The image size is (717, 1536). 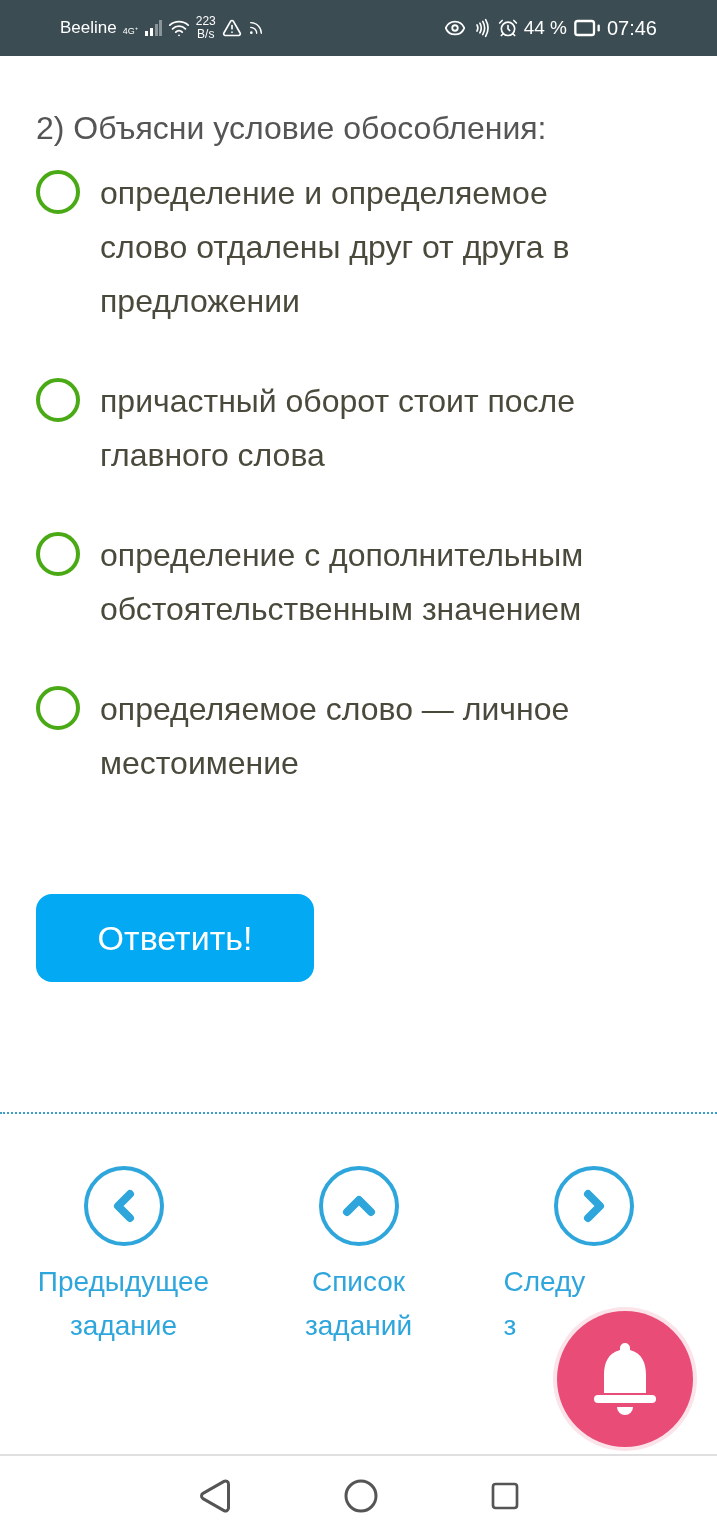 I want to click on speed-unit: B/s, so click(x=206, y=34).